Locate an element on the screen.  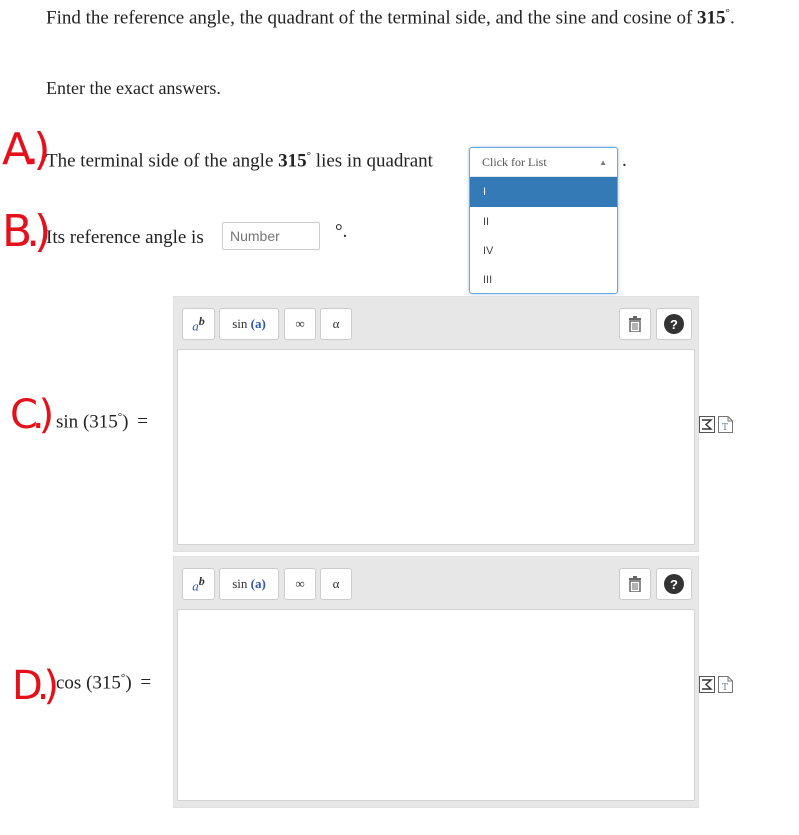
degree-symbol: ° is located at coordinates (309, 156).